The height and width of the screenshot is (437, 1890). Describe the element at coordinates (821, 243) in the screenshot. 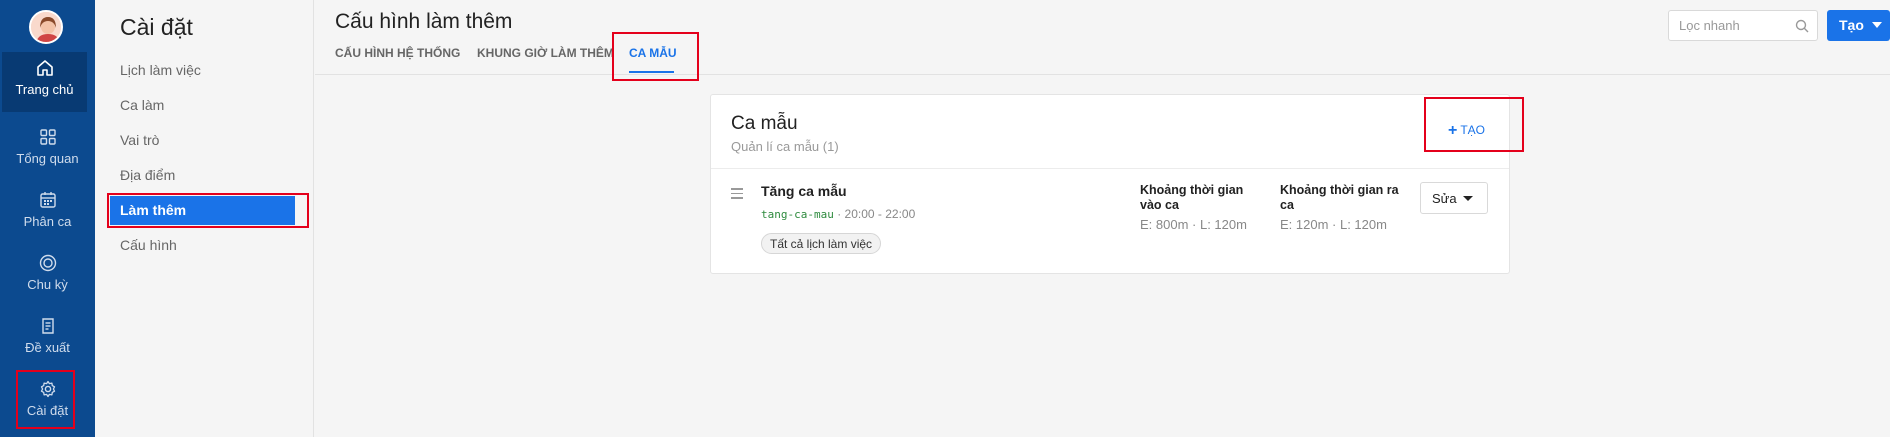

I see `schedule-tag: Tất cả lịch làm việc` at that location.